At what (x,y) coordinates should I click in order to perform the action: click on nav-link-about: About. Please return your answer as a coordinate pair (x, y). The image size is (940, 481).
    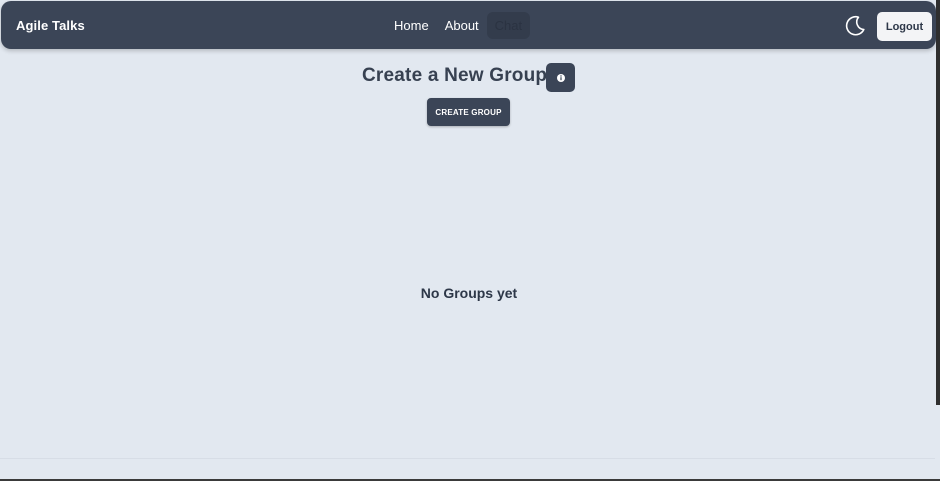
    Looking at the image, I should click on (462, 25).